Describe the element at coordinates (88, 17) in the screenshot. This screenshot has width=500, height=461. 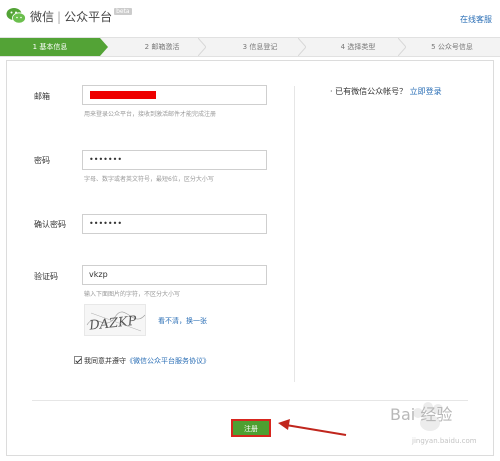
I see `platform-name: 公众平台` at that location.